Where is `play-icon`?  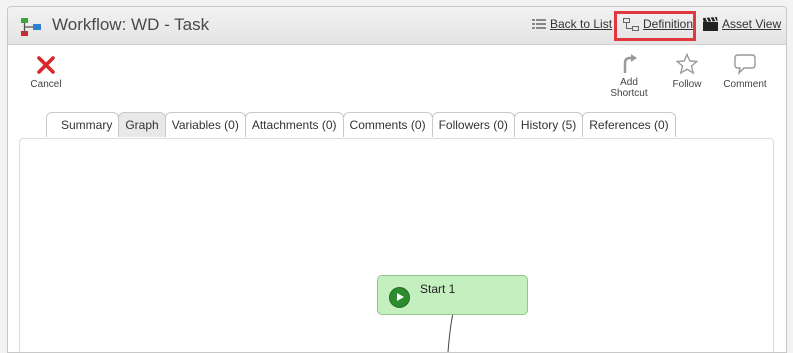
play-icon is located at coordinates (399, 297).